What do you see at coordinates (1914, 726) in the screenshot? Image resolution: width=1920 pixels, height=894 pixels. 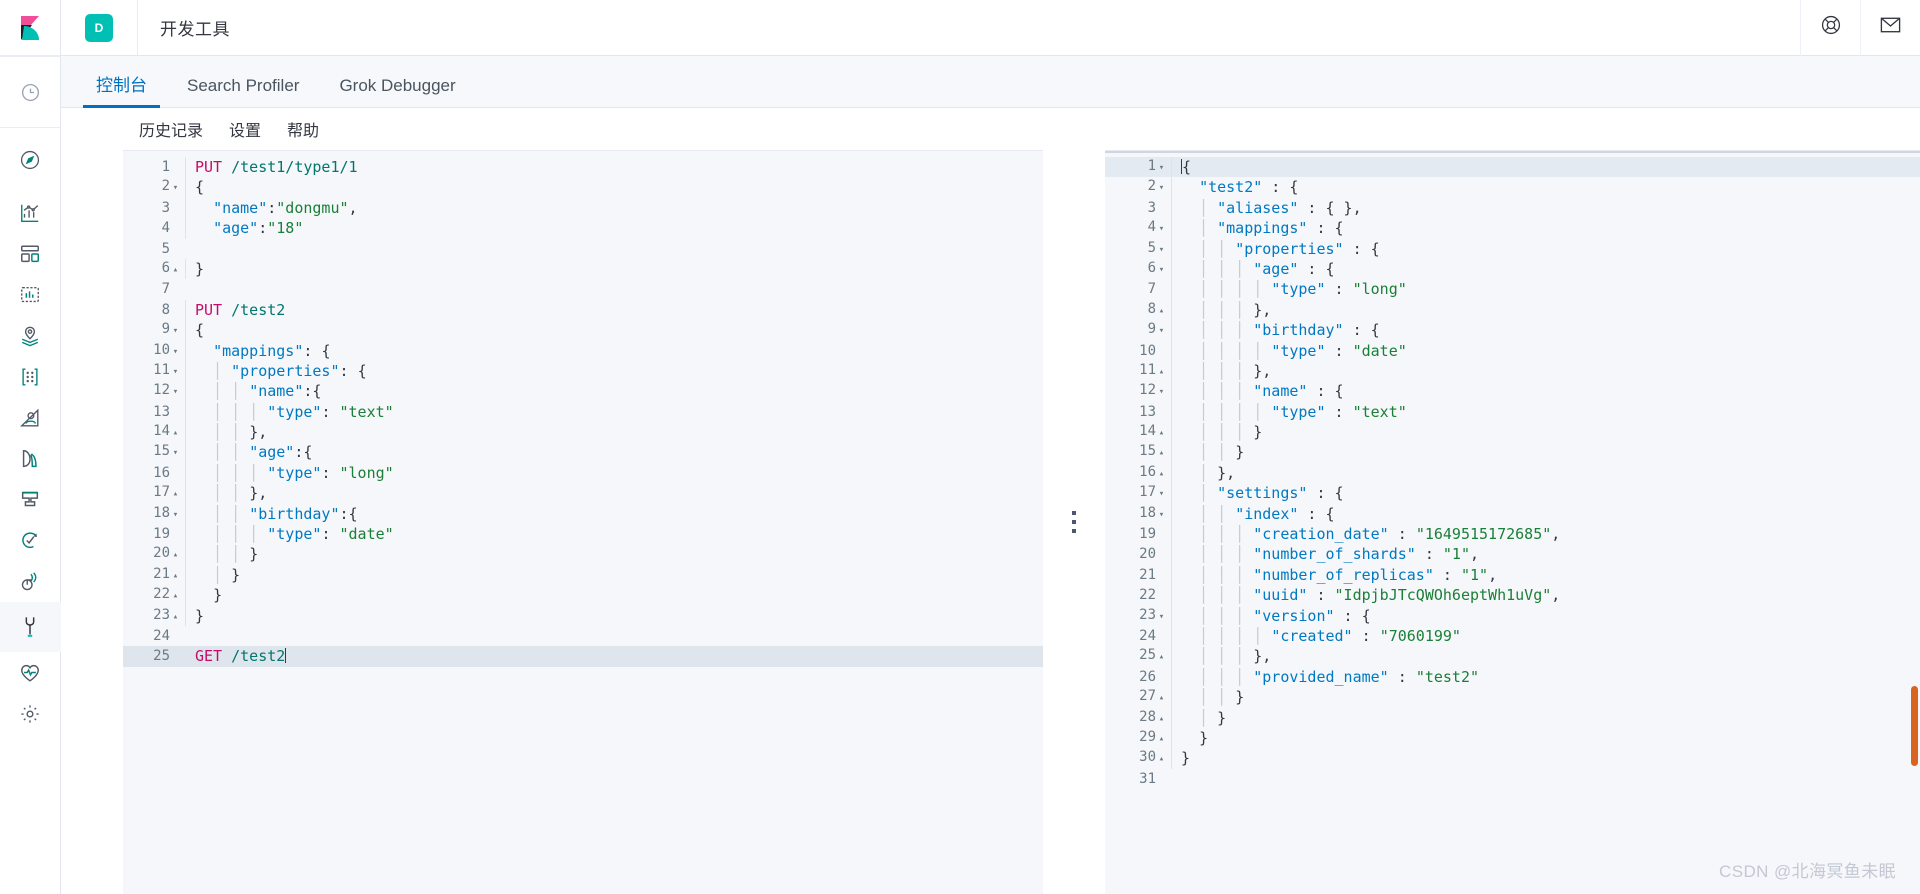 I see `response-scrollbar-thumb` at bounding box center [1914, 726].